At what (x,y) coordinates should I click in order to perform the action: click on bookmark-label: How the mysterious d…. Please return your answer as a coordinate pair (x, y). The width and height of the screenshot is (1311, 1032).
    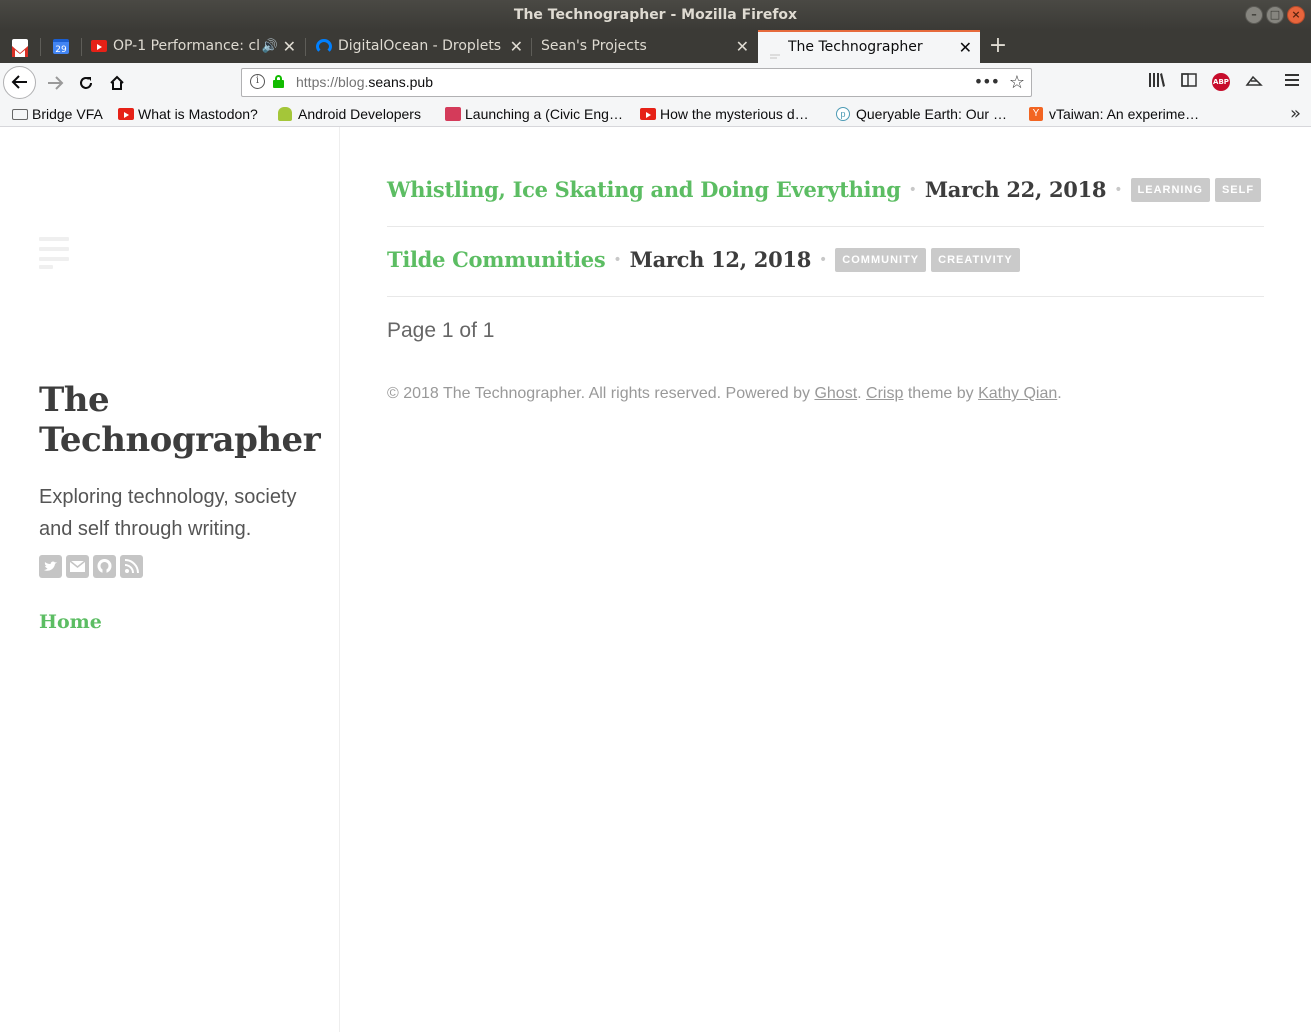
    Looking at the image, I should click on (734, 114).